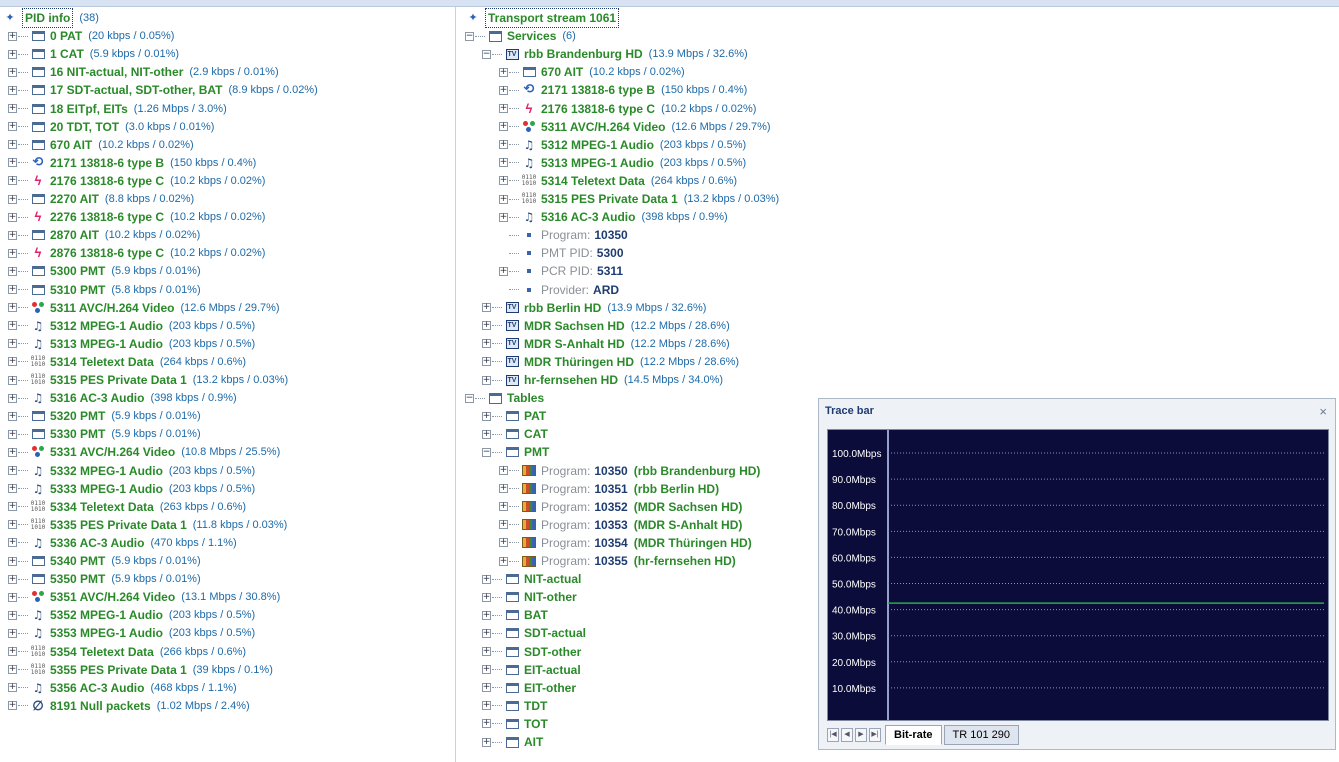  I want to click on tree-node: + Program: 10351 (rbb Berlin HD), so click(612, 489).